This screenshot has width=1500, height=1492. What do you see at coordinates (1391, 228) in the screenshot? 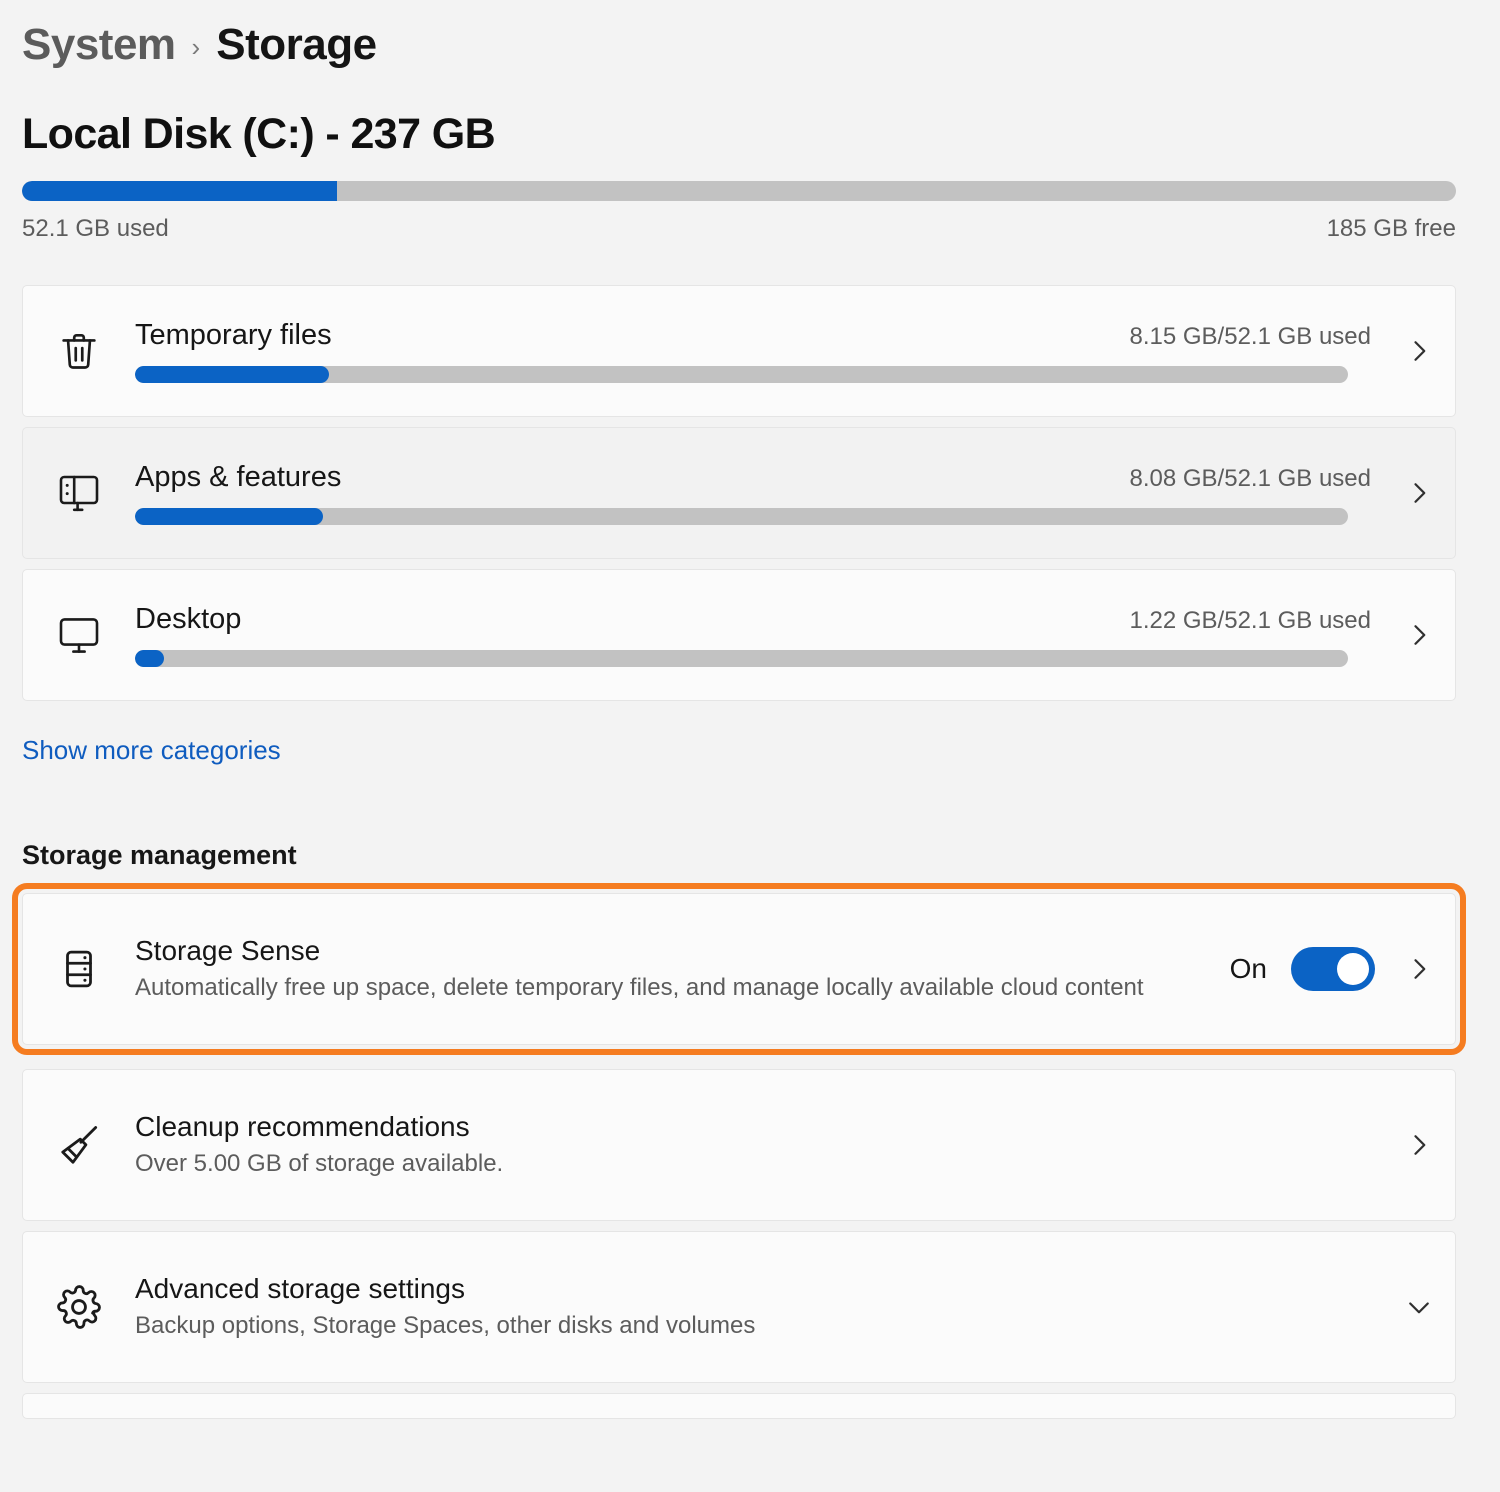
I see `disk-free-label: 185 GB free` at bounding box center [1391, 228].